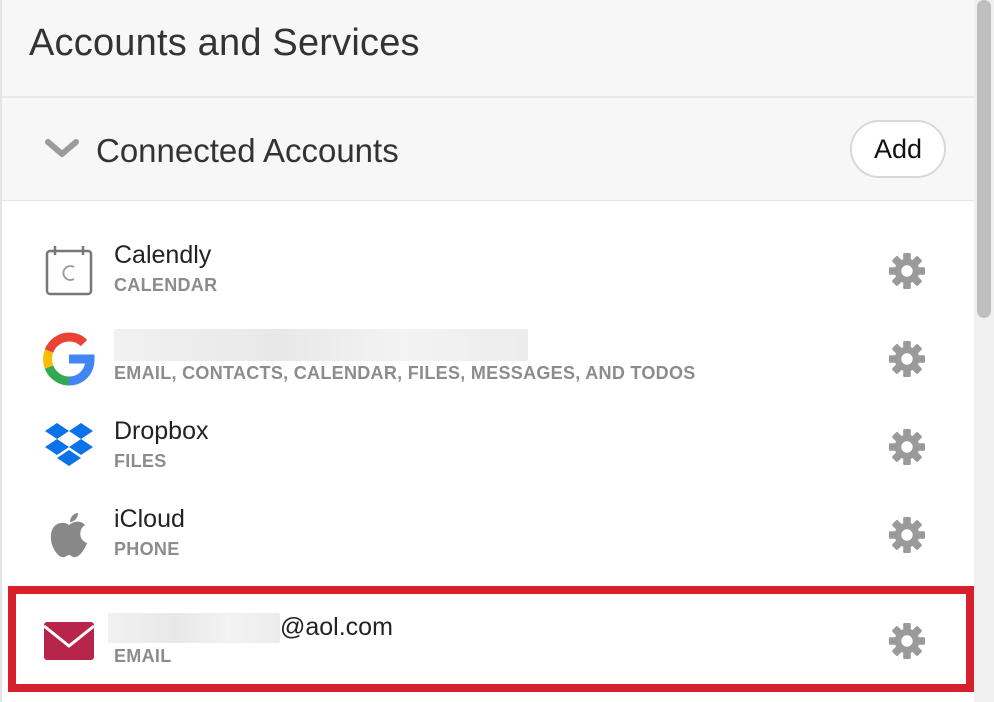  I want to click on account-name-redacted, so click(321, 345).